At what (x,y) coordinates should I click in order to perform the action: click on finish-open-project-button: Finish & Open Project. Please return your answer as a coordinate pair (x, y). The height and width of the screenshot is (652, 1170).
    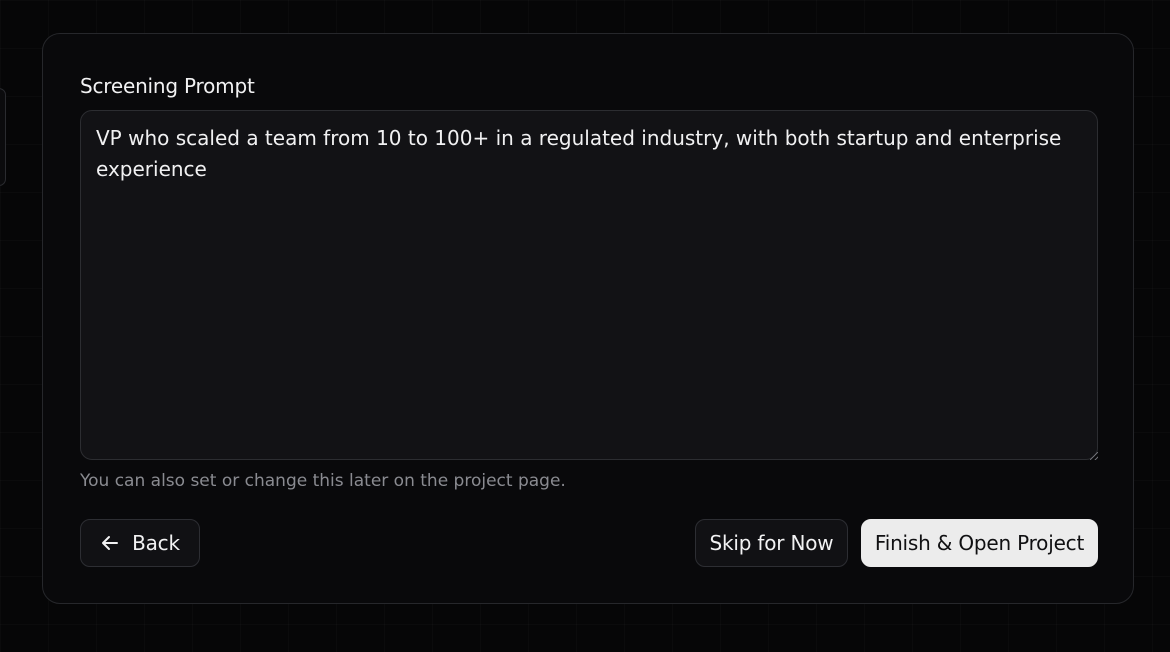
    Looking at the image, I should click on (979, 543).